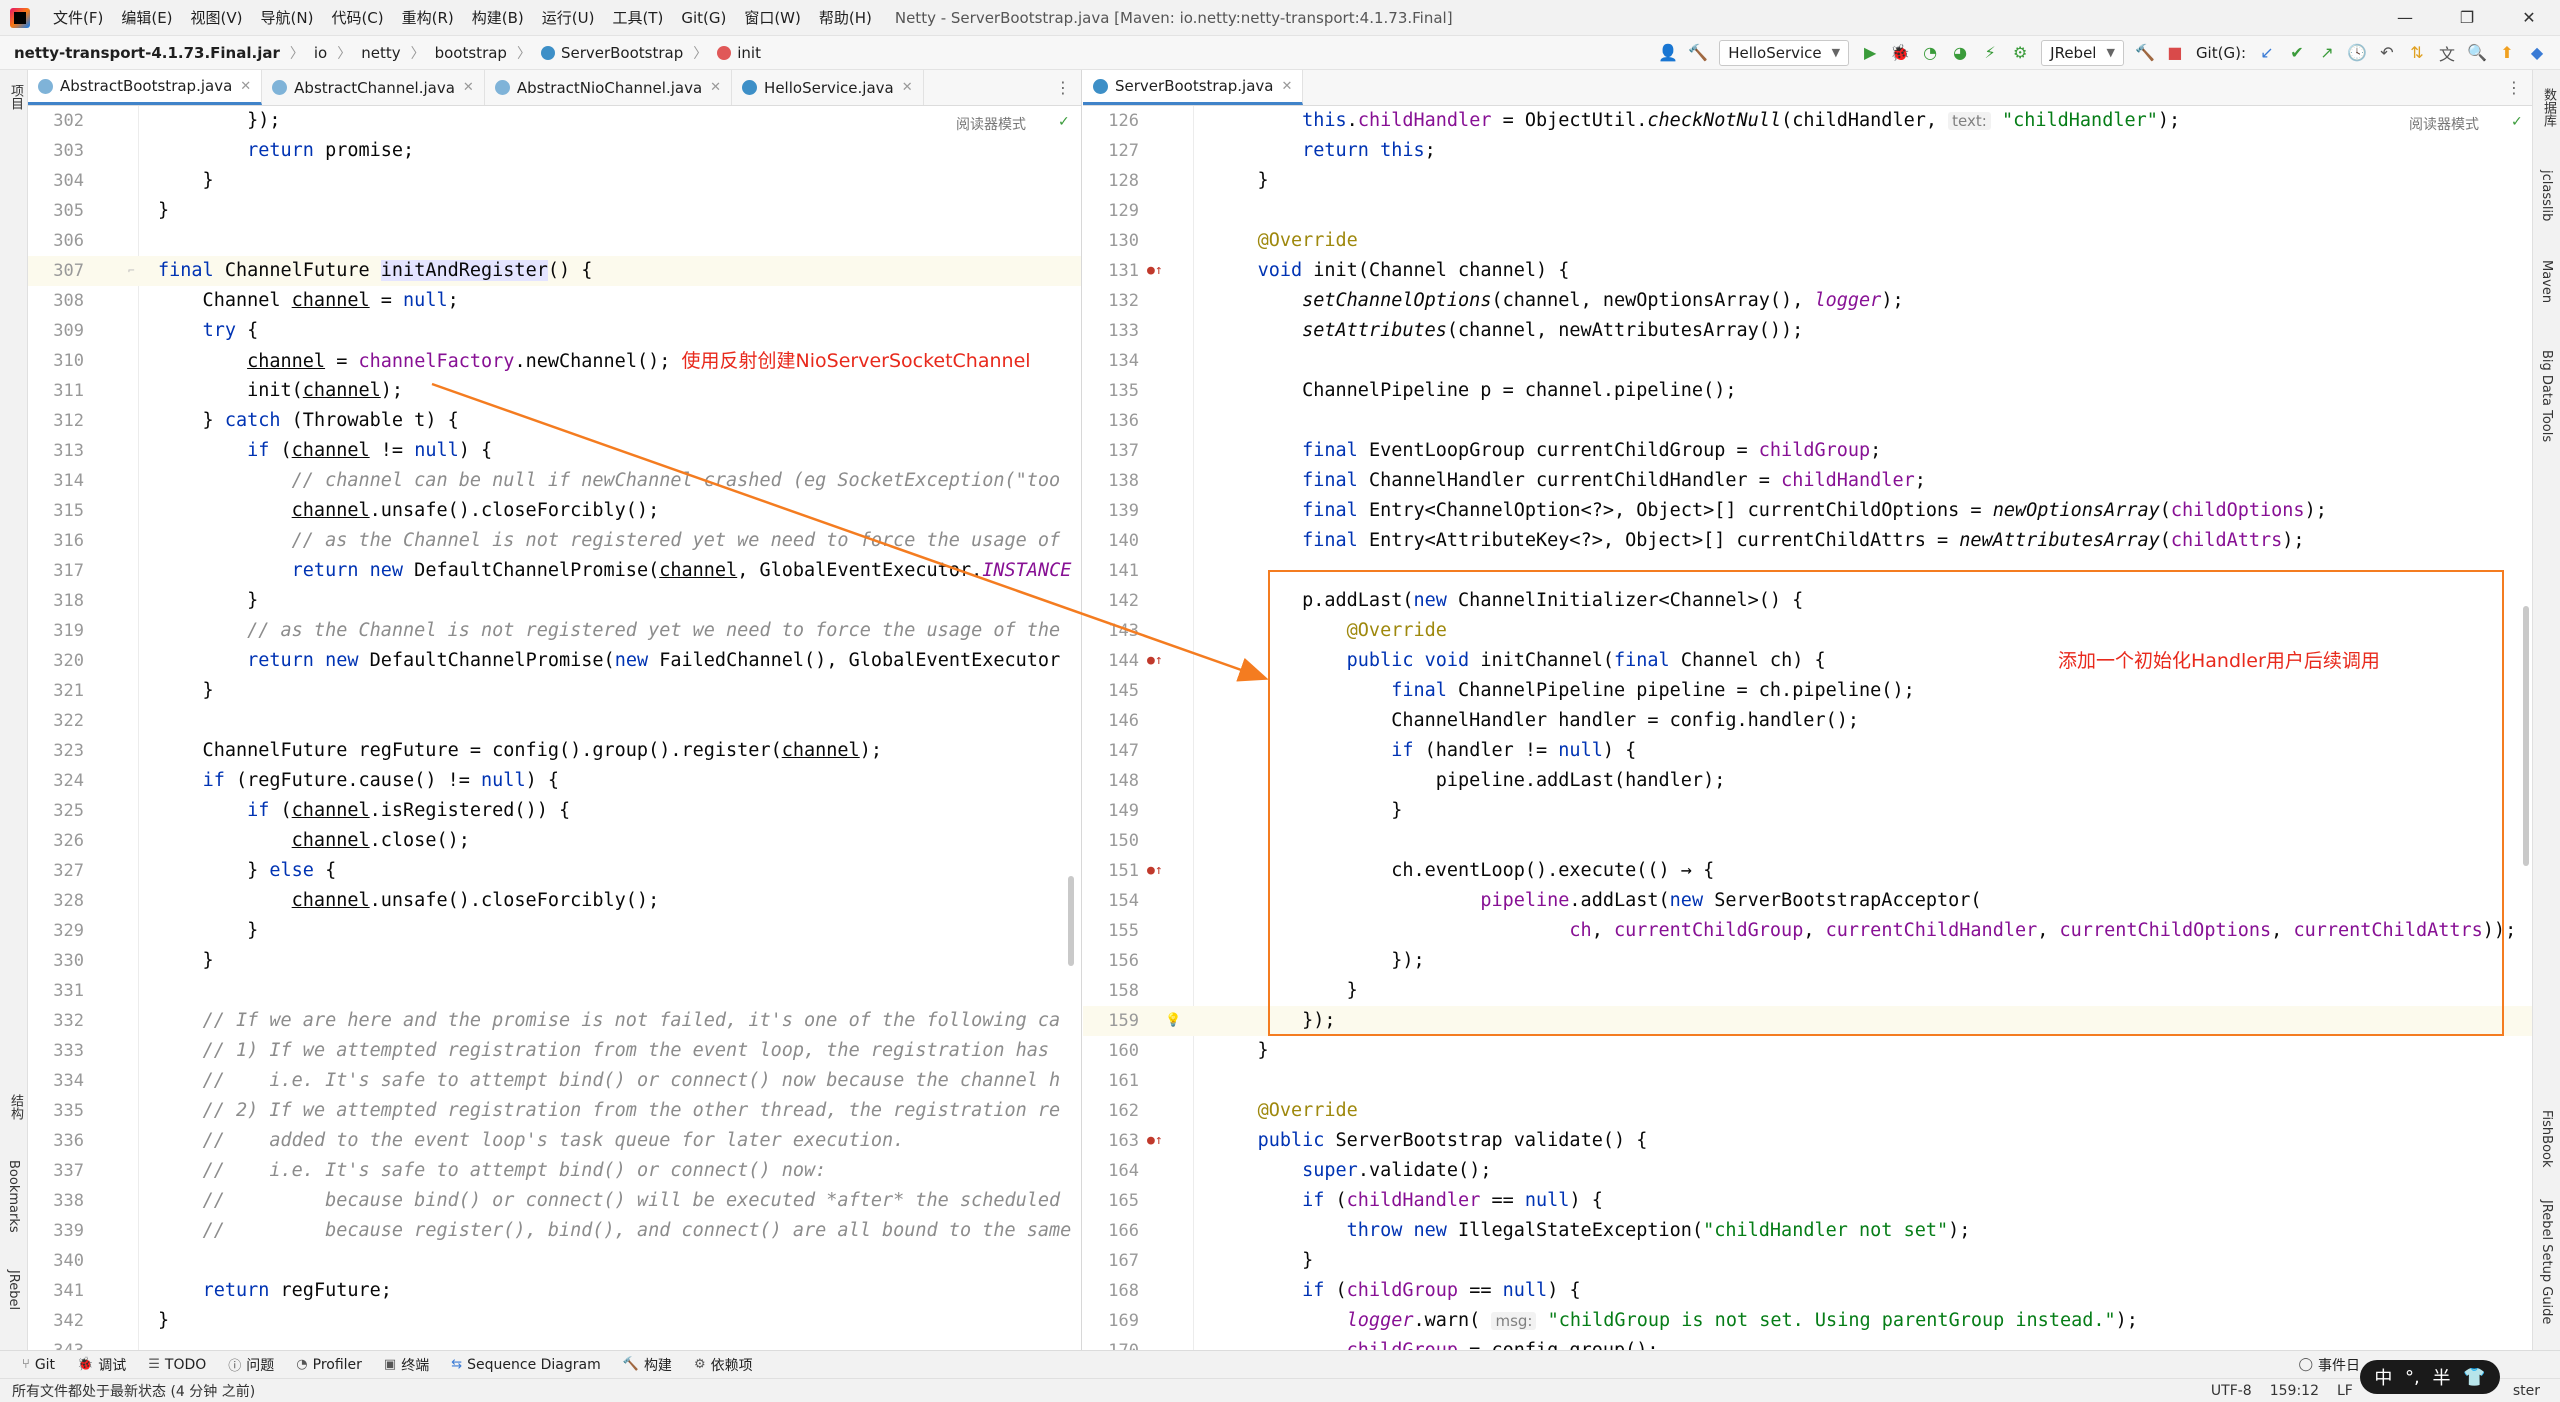 The width and height of the screenshot is (2560, 1402). I want to click on line-separator-indicator: LF, so click(2345, 1391).